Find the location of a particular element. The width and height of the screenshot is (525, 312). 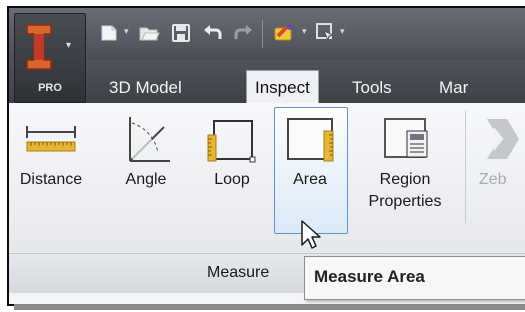

ribbon-tab-bar: 3D Model Inspect Tools Mar is located at coordinates (267, 82).